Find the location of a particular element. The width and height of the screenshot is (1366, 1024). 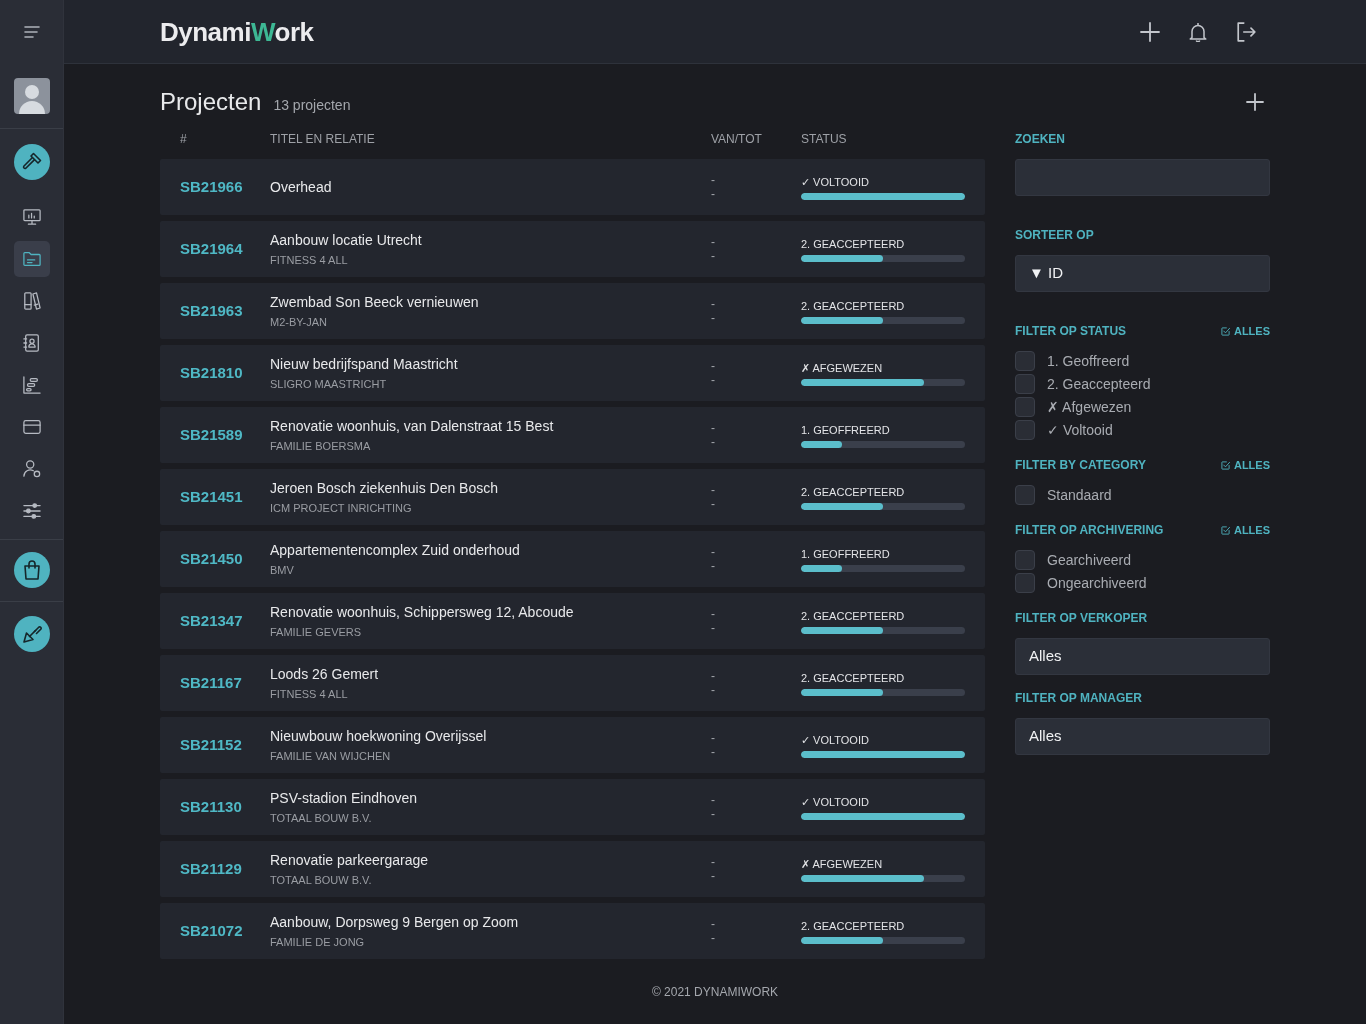

project-id: SB21072 is located at coordinates (211, 930).